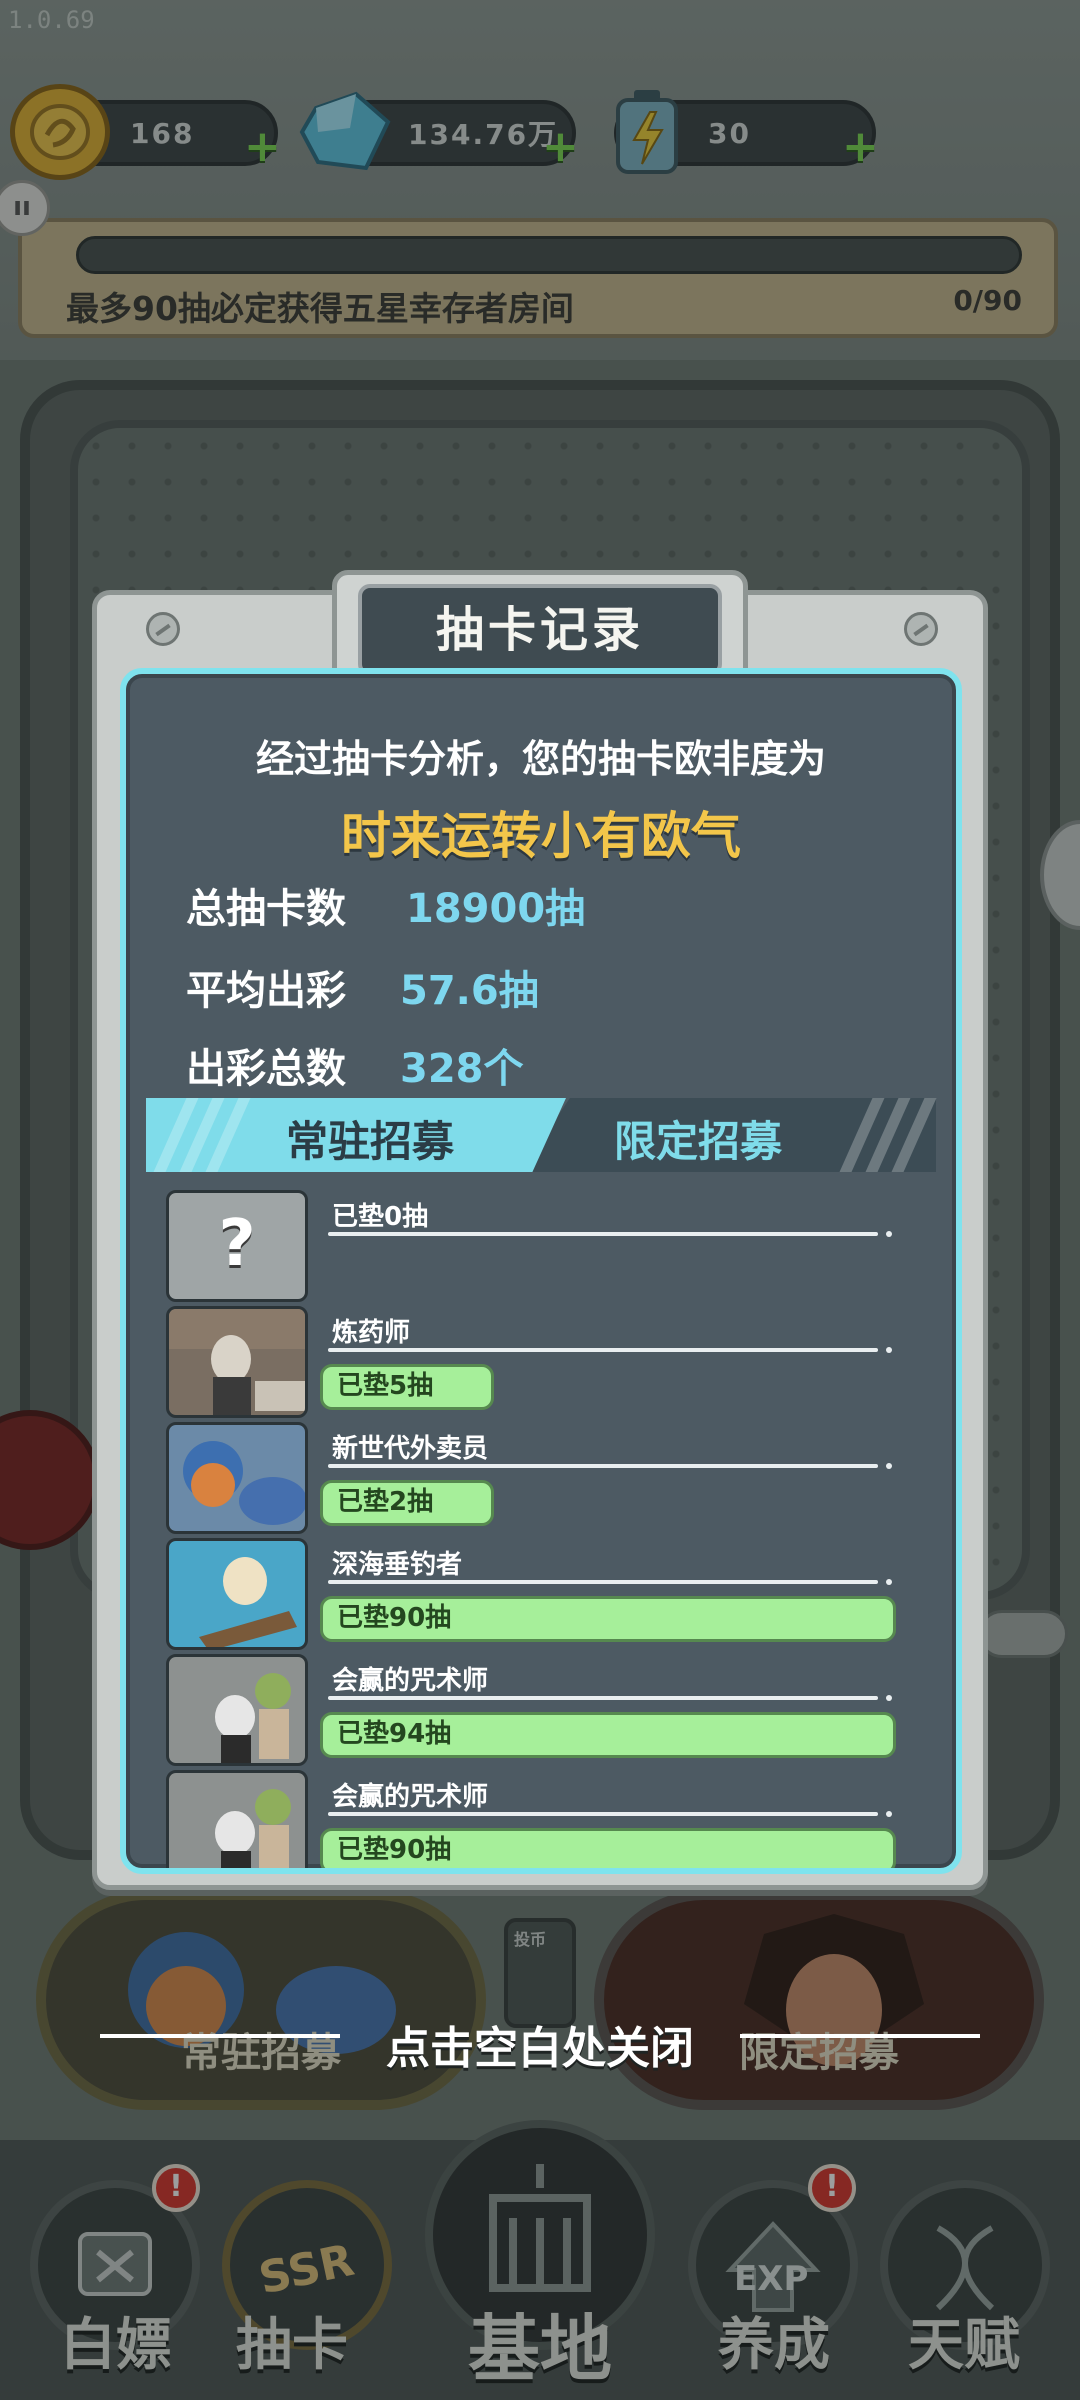 The height and width of the screenshot is (2400, 1080). I want to click on list-item: 深海垂钓者 已垫90抽, so click(540, 1592).